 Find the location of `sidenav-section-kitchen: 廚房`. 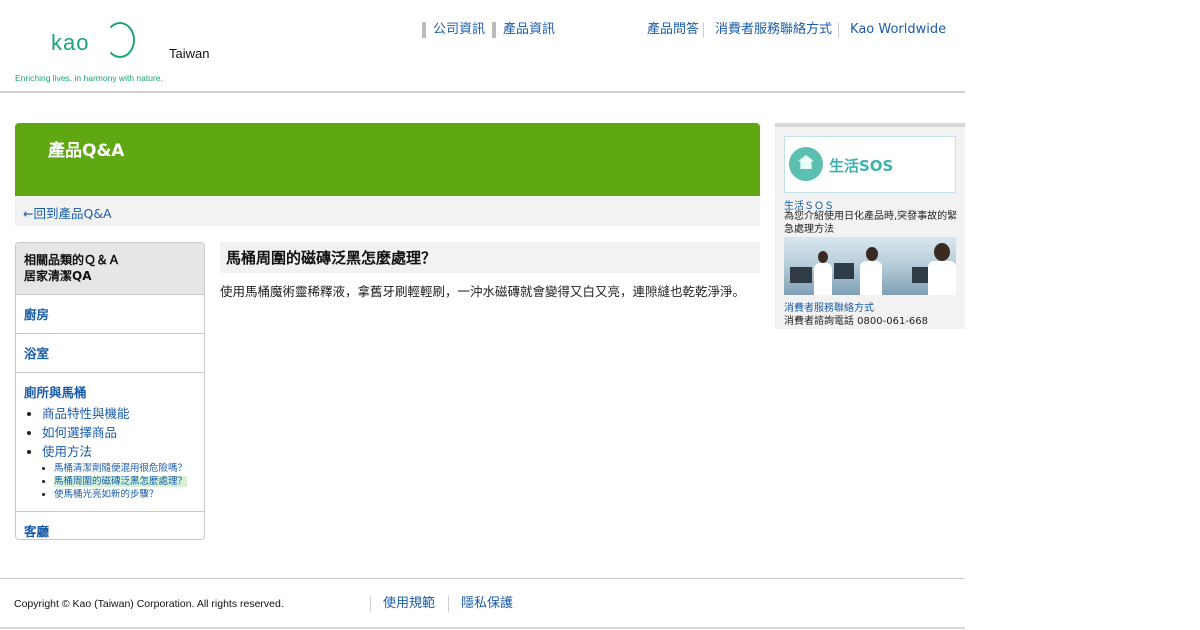

sidenav-section-kitchen: 廚房 is located at coordinates (110, 314).